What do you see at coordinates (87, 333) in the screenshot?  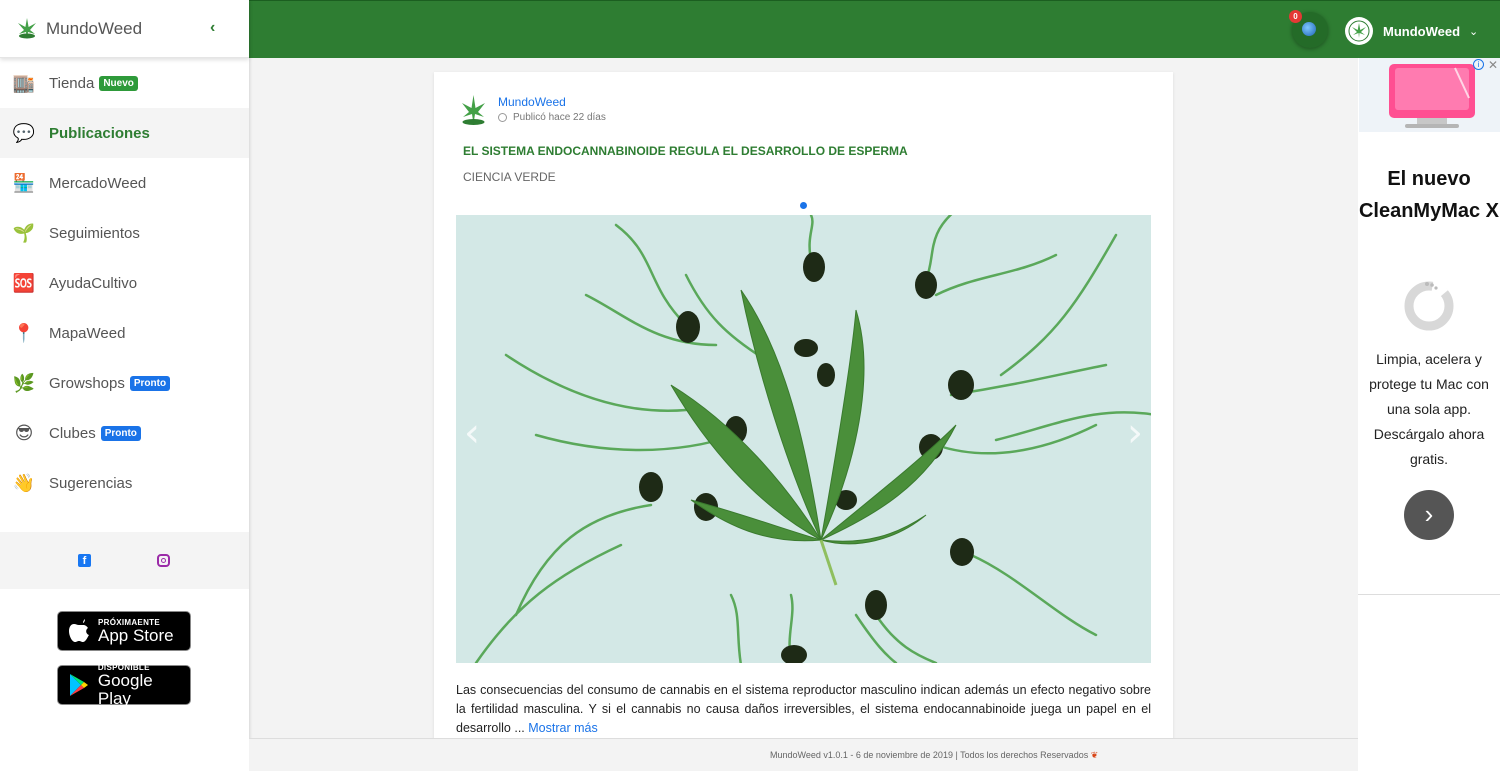 I see `sidebar-item-label: MapaWeed` at bounding box center [87, 333].